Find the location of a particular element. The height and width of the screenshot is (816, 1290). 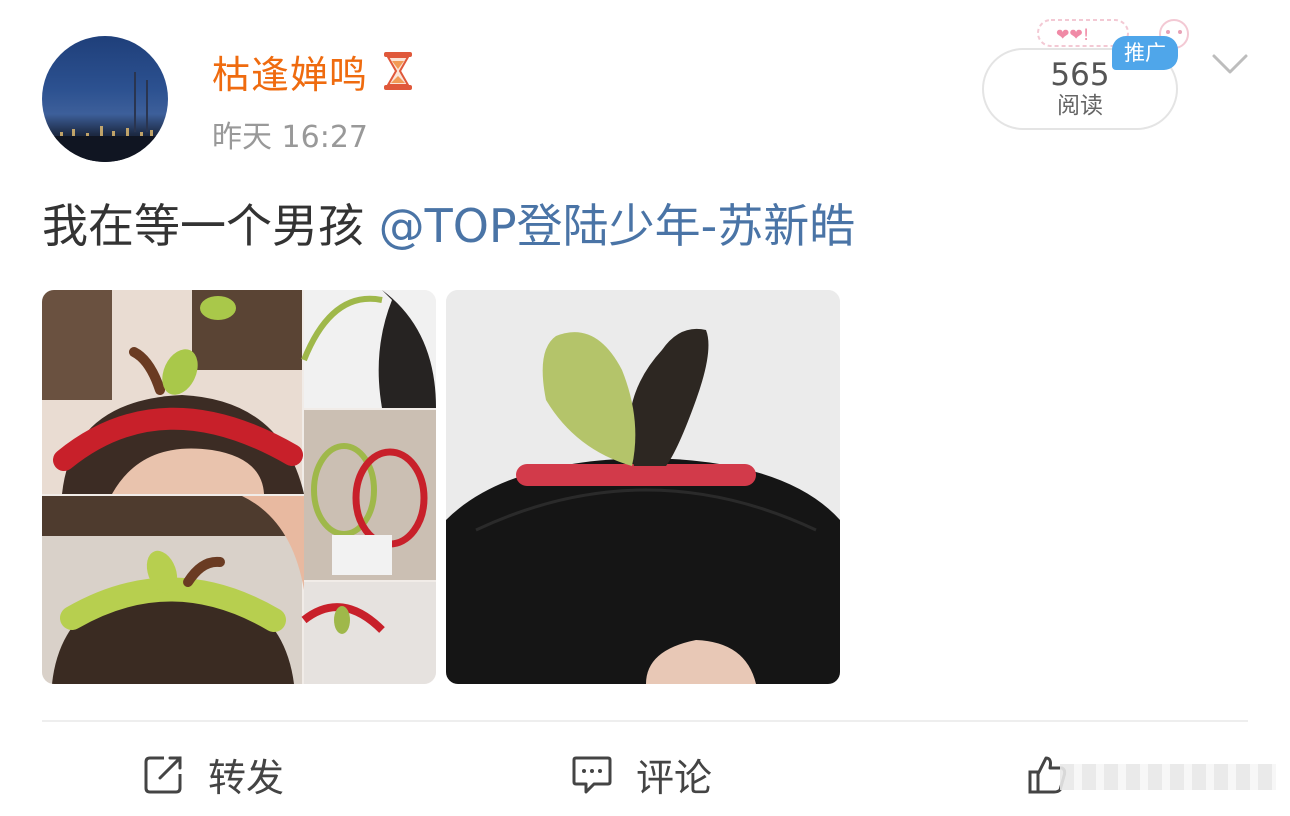

obscured-text is located at coordinates (1168, 777).